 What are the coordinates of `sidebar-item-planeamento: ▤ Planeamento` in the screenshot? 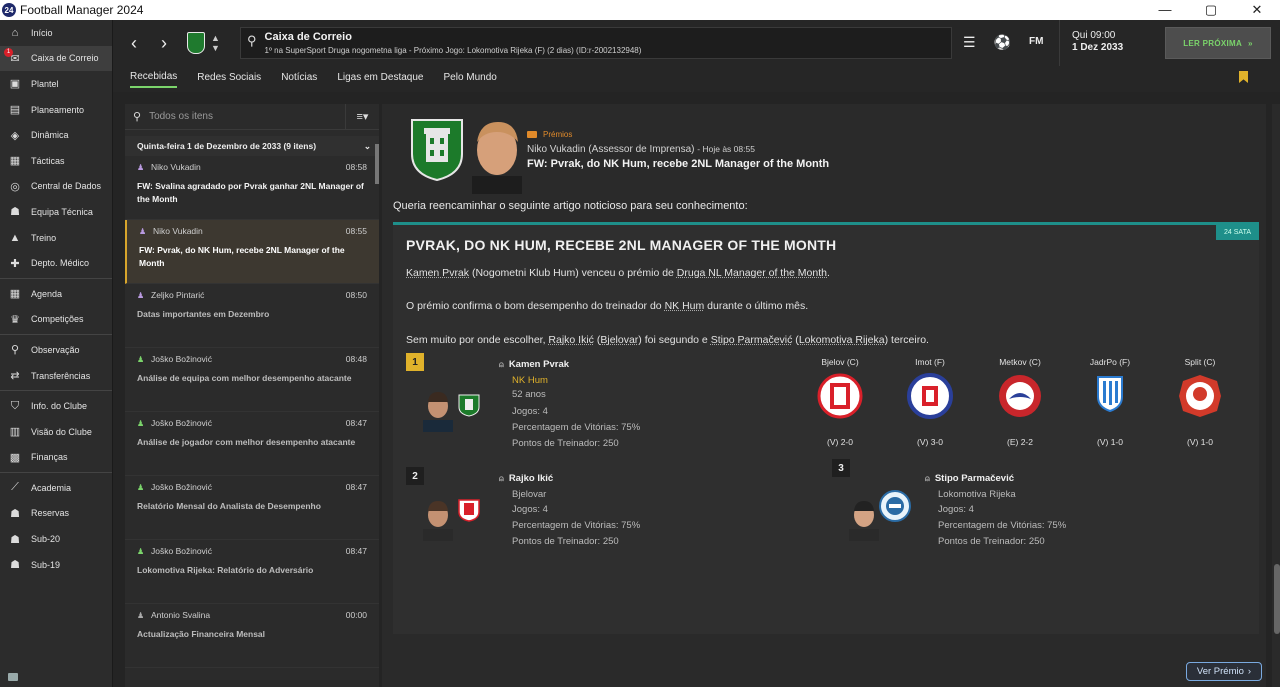 It's located at (56, 110).